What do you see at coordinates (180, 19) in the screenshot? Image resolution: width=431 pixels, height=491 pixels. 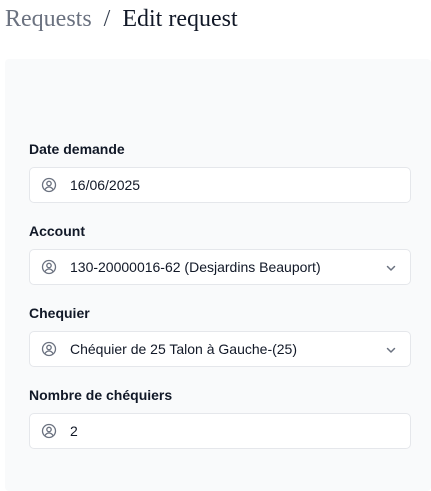 I see `page-title: Edit request` at bounding box center [180, 19].